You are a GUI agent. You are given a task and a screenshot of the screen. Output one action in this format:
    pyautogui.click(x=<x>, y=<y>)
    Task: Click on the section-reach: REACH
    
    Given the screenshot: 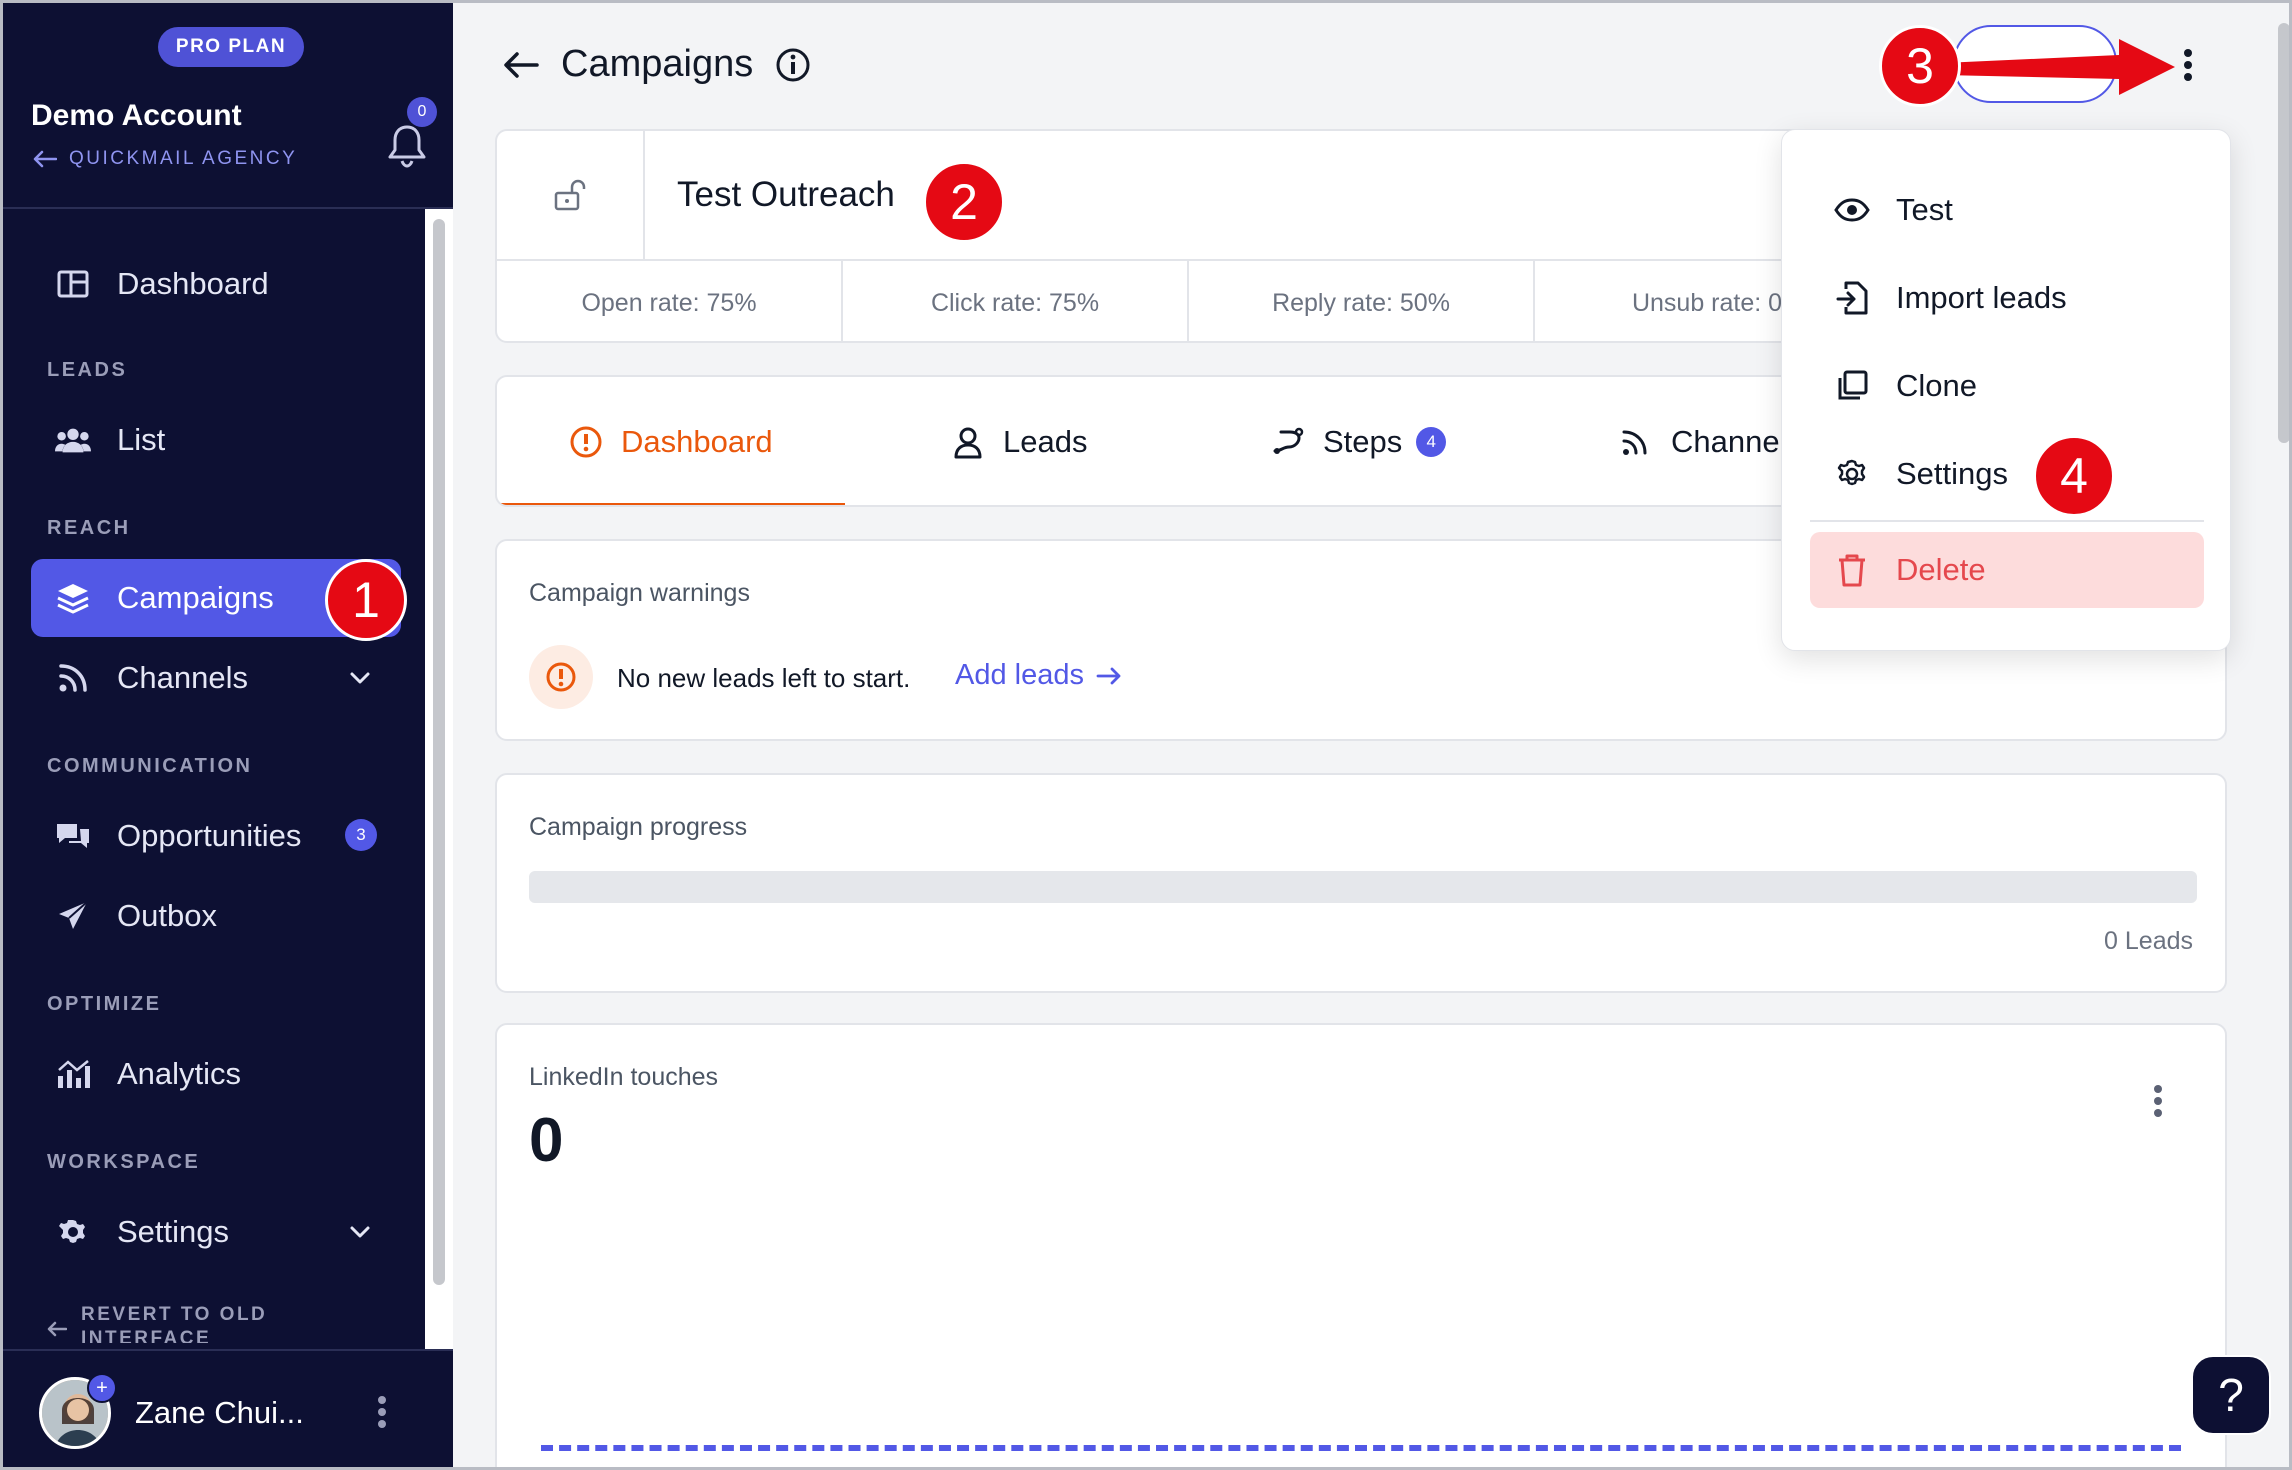 What is the action you would take?
    pyautogui.click(x=89, y=528)
    